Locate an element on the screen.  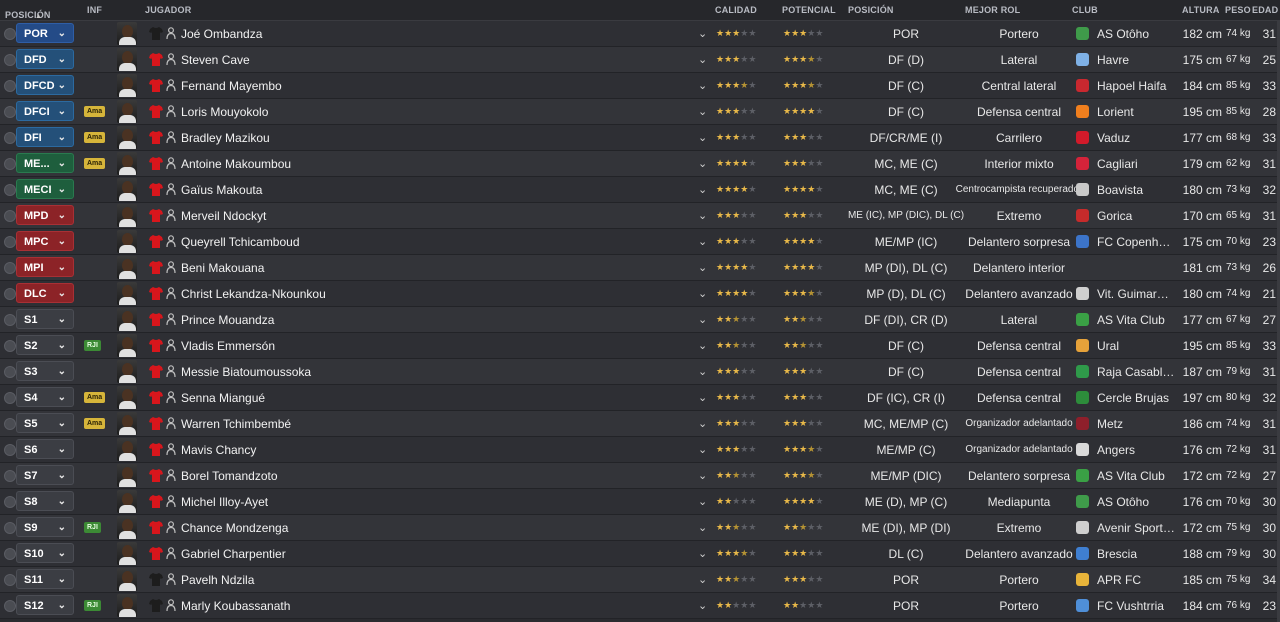
position-selector: DLC ⌄ is located at coordinates (45, 293).